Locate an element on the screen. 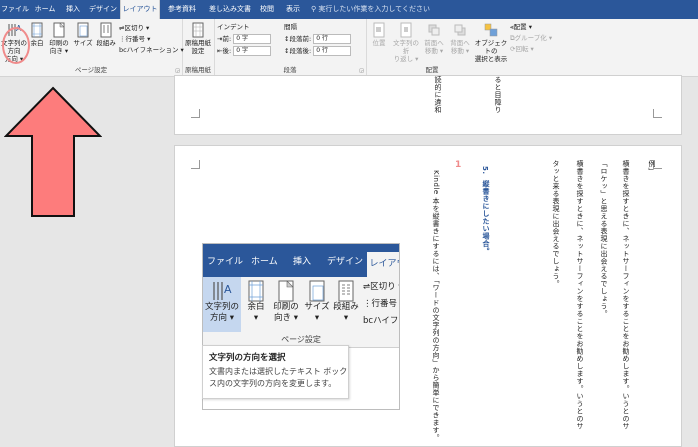 This screenshot has width=698, height=447. bring-forward-icon is located at coordinates (434, 30).